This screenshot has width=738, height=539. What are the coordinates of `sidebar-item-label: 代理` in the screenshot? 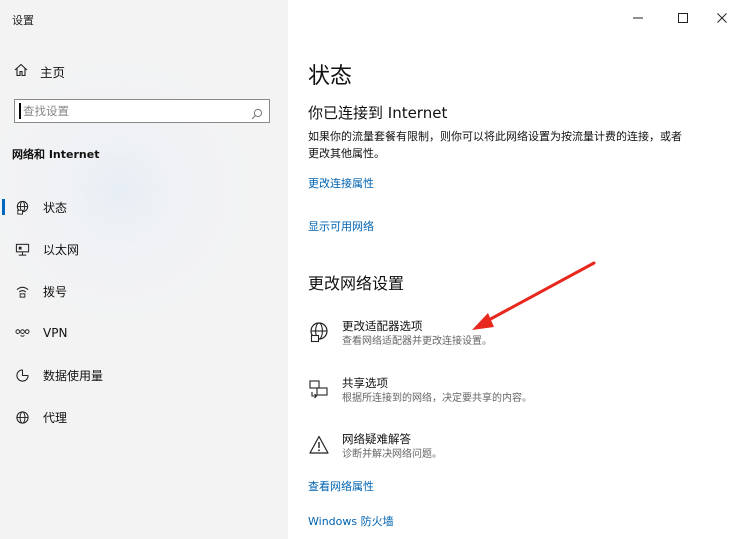 It's located at (55, 417).